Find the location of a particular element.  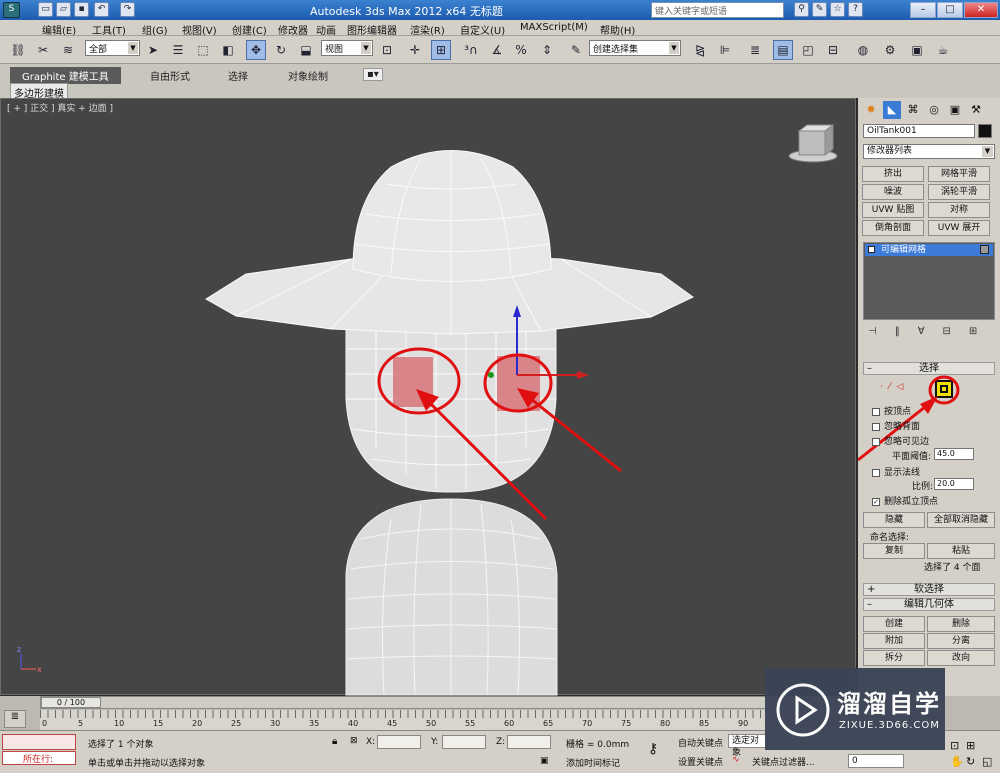

selection-filter-dropdown: 全部 ▼ is located at coordinates (112, 48).